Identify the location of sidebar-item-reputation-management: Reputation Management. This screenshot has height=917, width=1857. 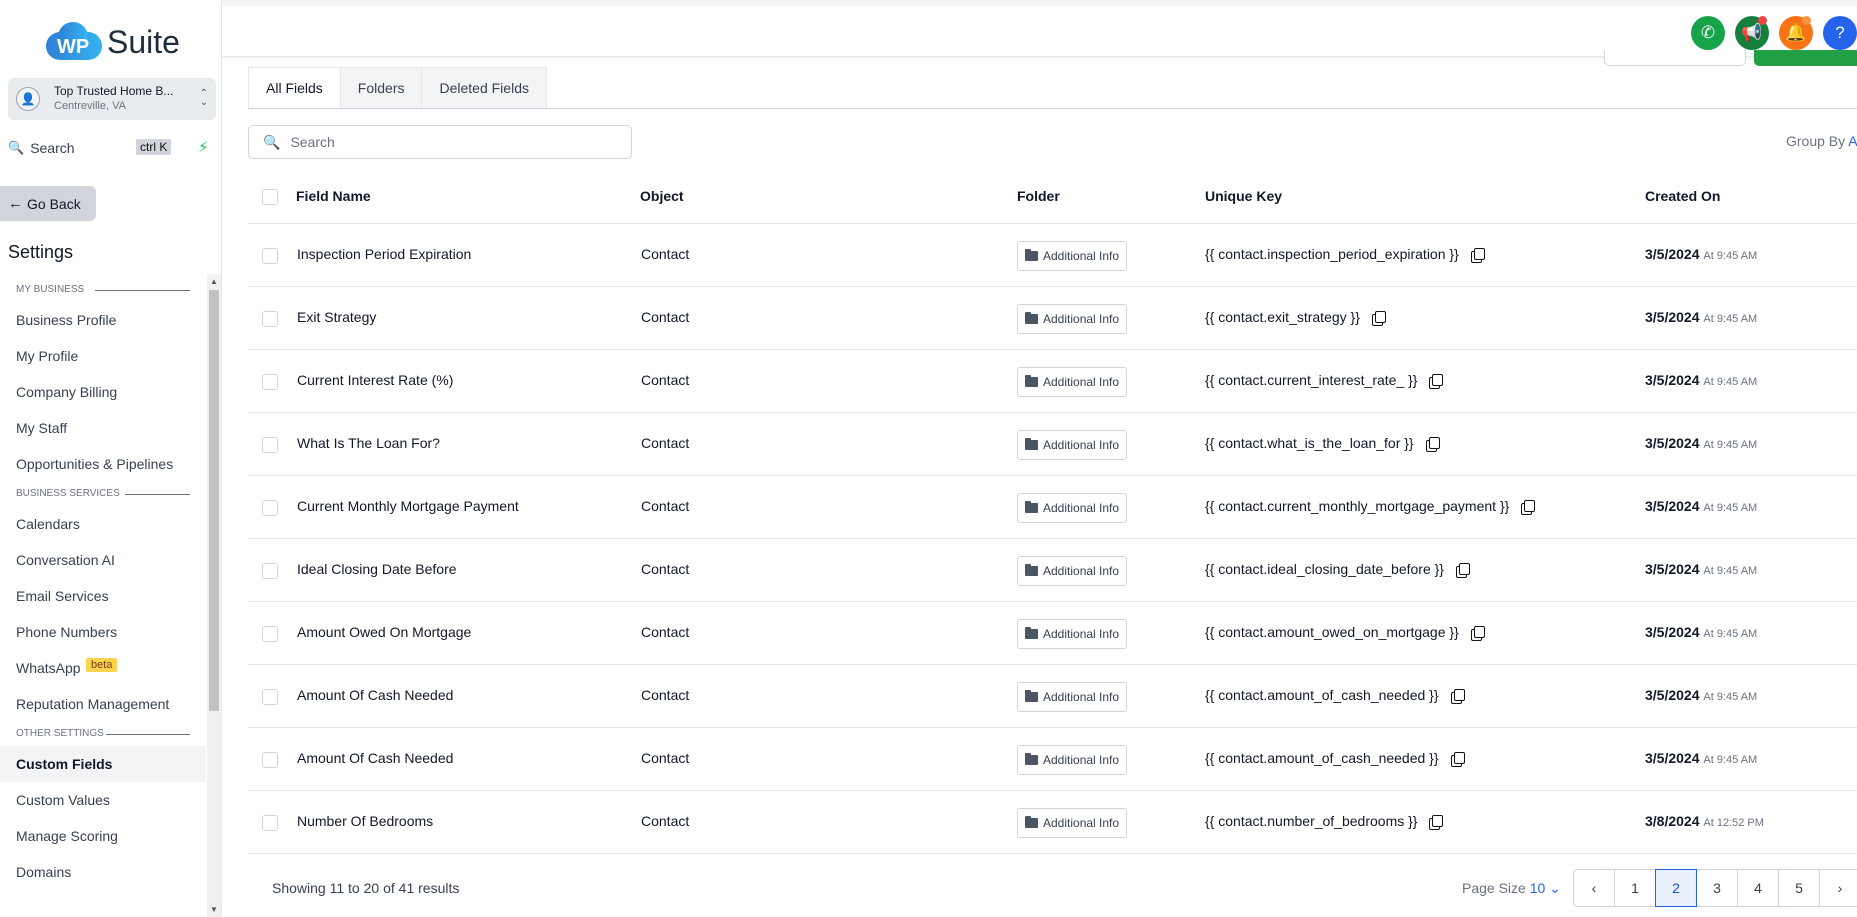
(103, 704).